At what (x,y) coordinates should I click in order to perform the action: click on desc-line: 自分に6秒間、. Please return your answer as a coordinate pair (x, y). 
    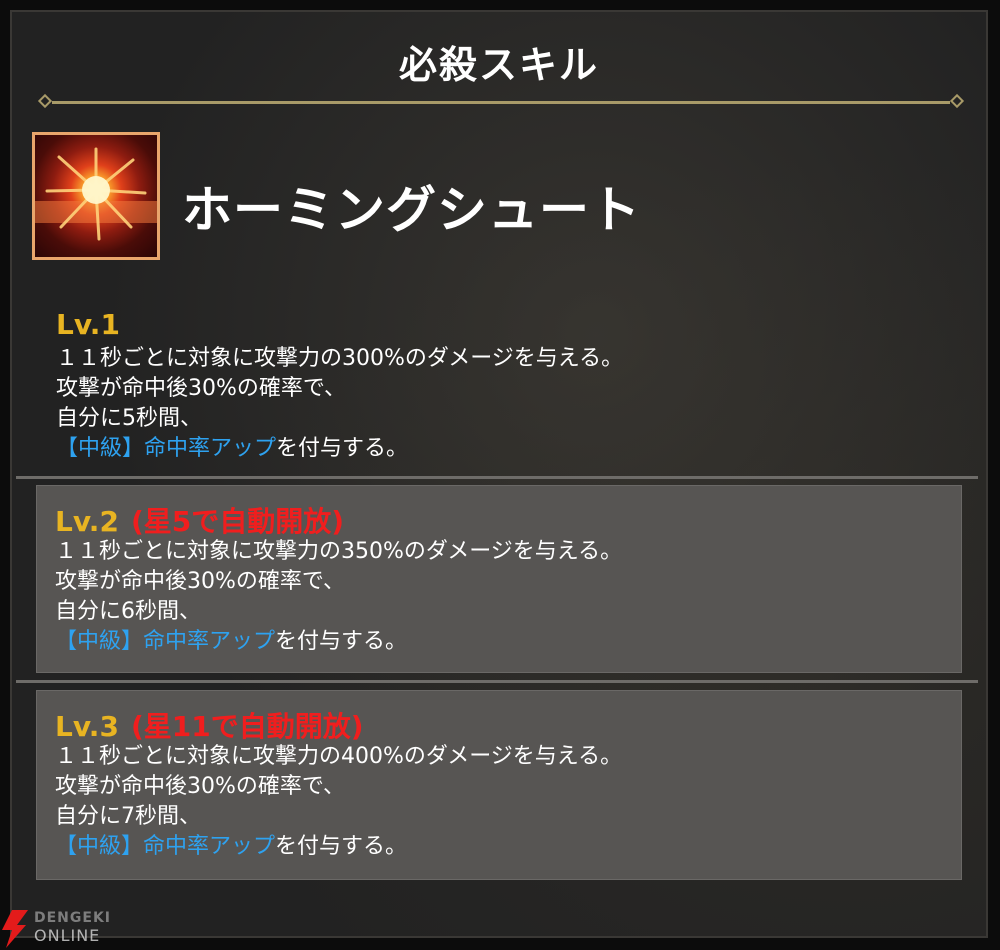
    Looking at the image, I should click on (128, 611).